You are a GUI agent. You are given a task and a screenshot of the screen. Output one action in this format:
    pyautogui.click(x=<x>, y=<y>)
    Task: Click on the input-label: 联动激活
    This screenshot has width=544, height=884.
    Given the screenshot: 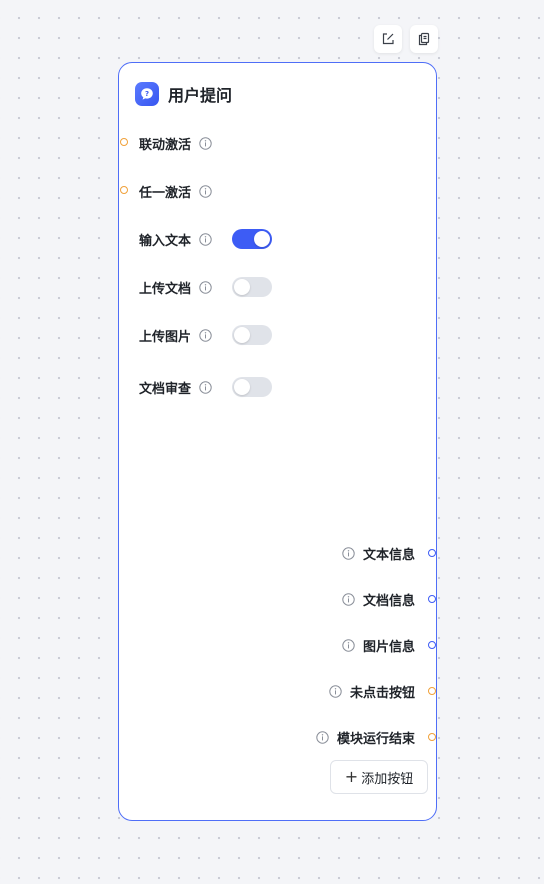 What is the action you would take?
    pyautogui.click(x=165, y=145)
    